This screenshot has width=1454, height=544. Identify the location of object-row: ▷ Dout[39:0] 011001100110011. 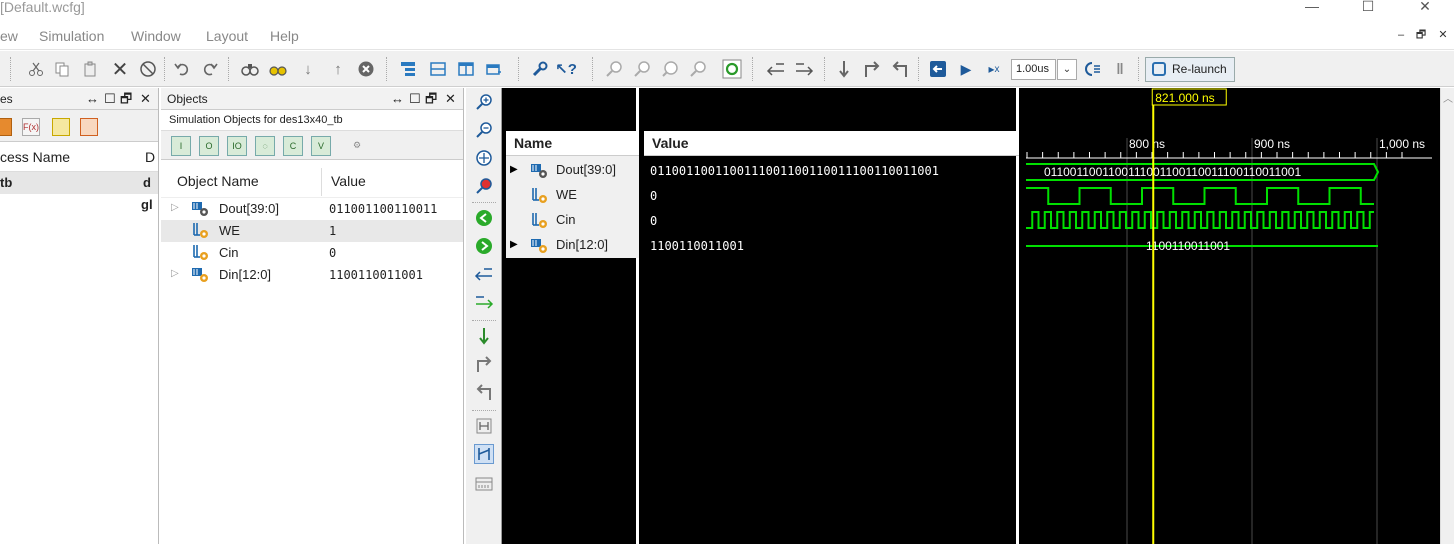
(312, 209).